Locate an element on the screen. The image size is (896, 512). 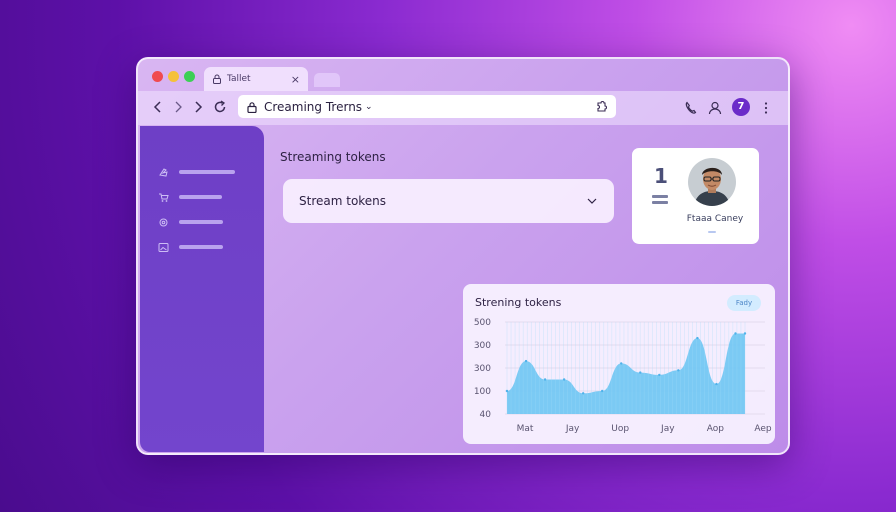
more-menu-icon is located at coordinates (766, 108).